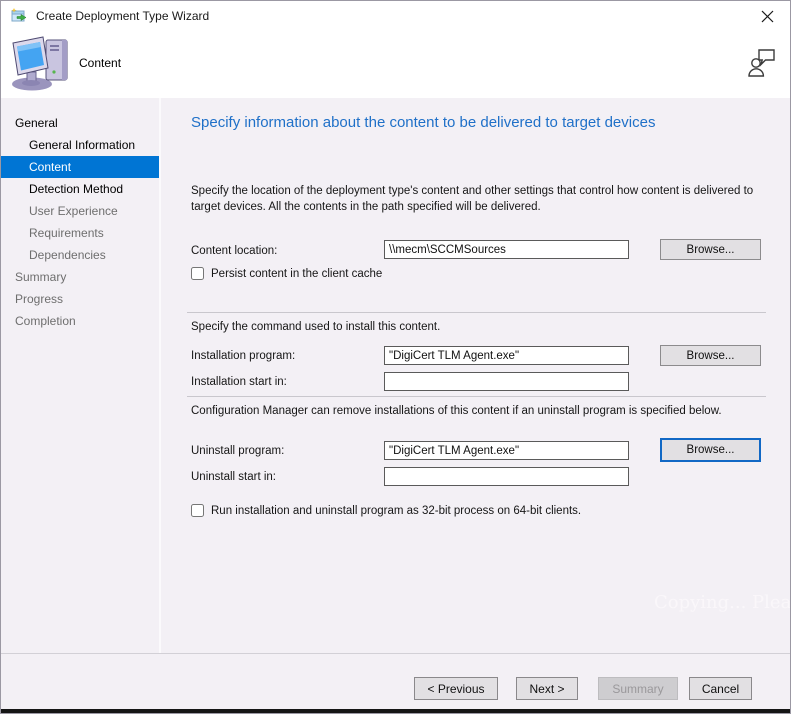 Image resolution: width=791 pixels, height=714 pixels. I want to click on window-title: Create Deployment Type Wizard, so click(123, 16).